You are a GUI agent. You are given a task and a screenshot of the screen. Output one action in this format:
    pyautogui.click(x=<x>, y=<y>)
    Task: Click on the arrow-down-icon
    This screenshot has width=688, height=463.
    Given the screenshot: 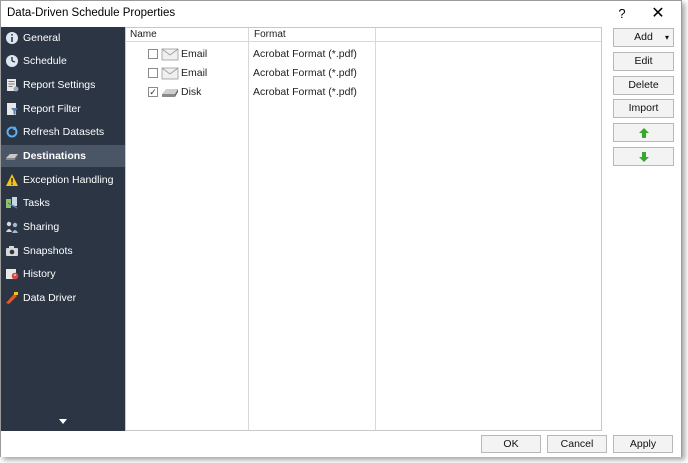 What is the action you would take?
    pyautogui.click(x=644, y=159)
    